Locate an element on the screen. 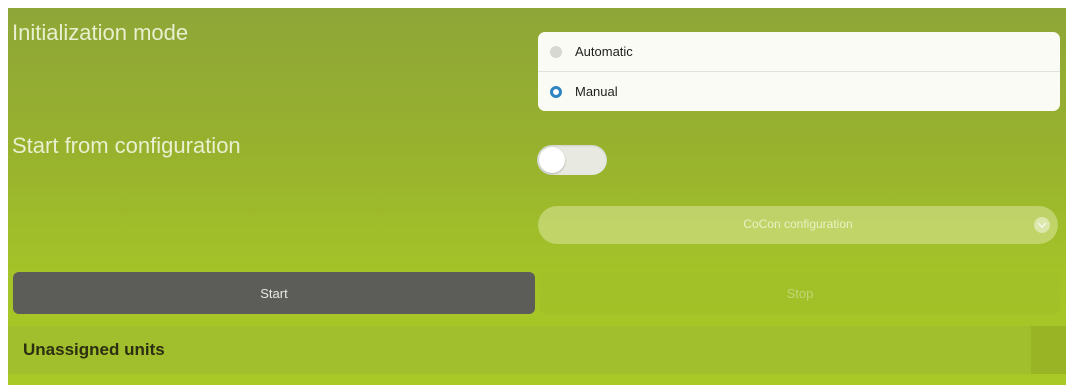 The image size is (1074, 385). initialization-mode-radio-group: Automatic Manual is located at coordinates (799, 71).